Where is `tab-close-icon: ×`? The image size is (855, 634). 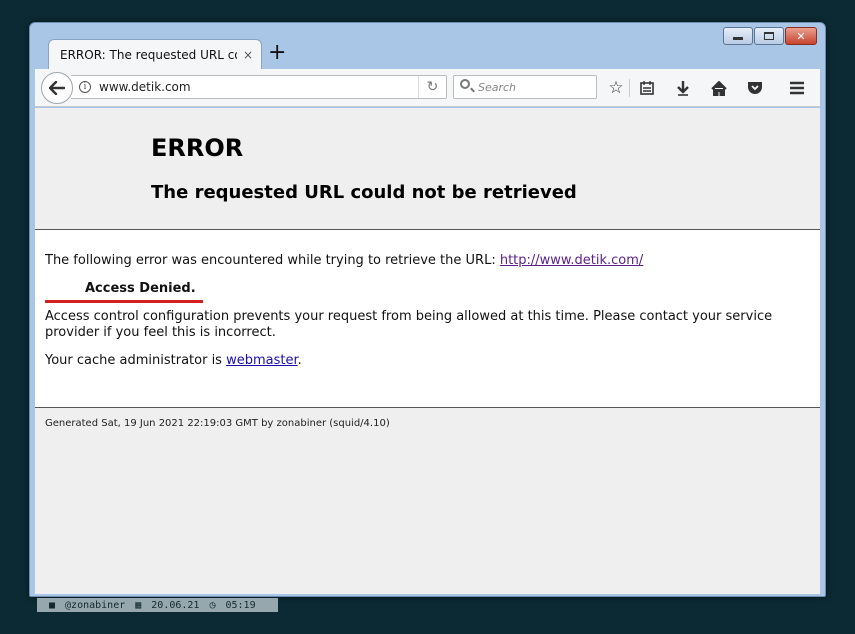 tab-close-icon: × is located at coordinates (248, 55).